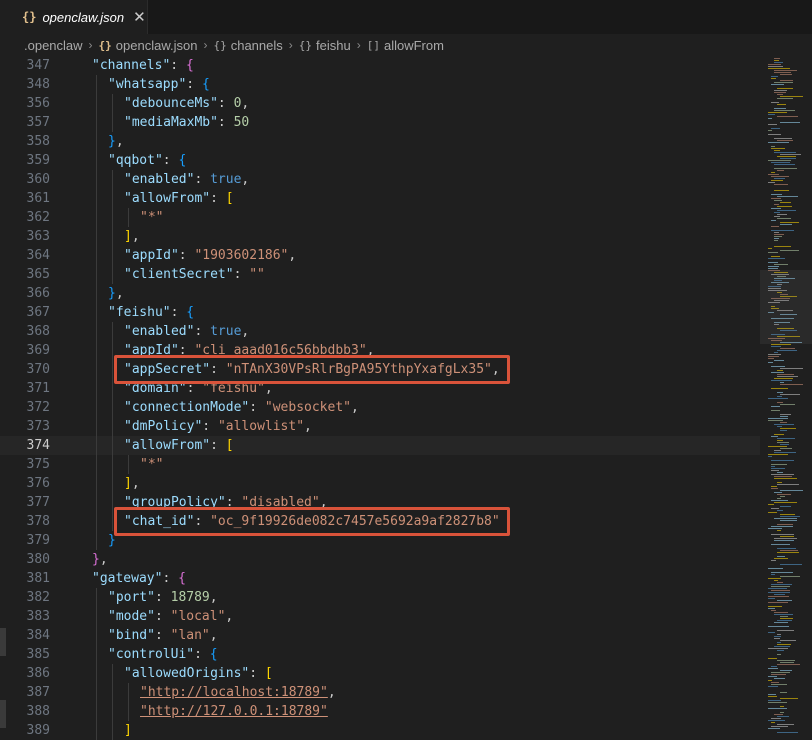 The width and height of the screenshot is (812, 740). I want to click on code-line: 380},, so click(380, 559).